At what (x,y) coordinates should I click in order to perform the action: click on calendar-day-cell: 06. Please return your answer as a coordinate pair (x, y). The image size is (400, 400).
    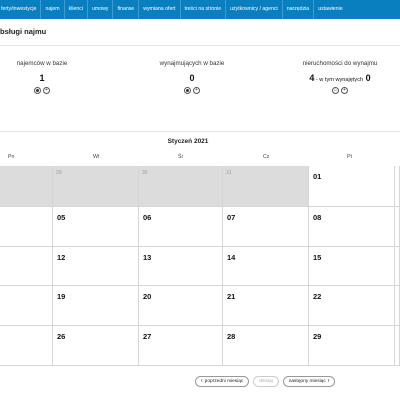
    Looking at the image, I should click on (181, 227).